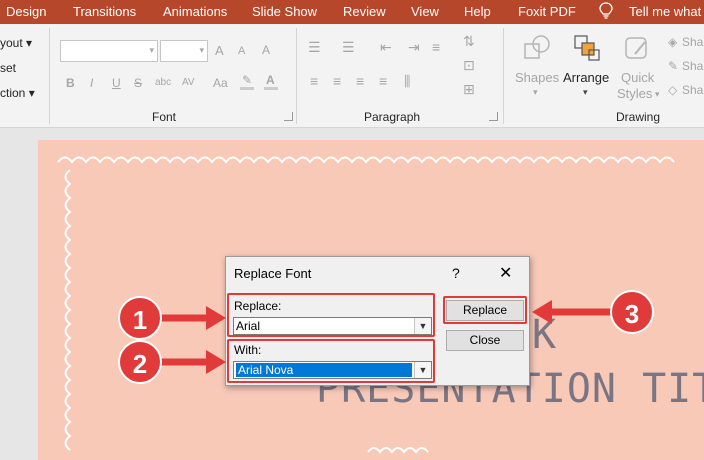  What do you see at coordinates (140, 318) in the screenshot?
I see `callout-badge-1: 1` at bounding box center [140, 318].